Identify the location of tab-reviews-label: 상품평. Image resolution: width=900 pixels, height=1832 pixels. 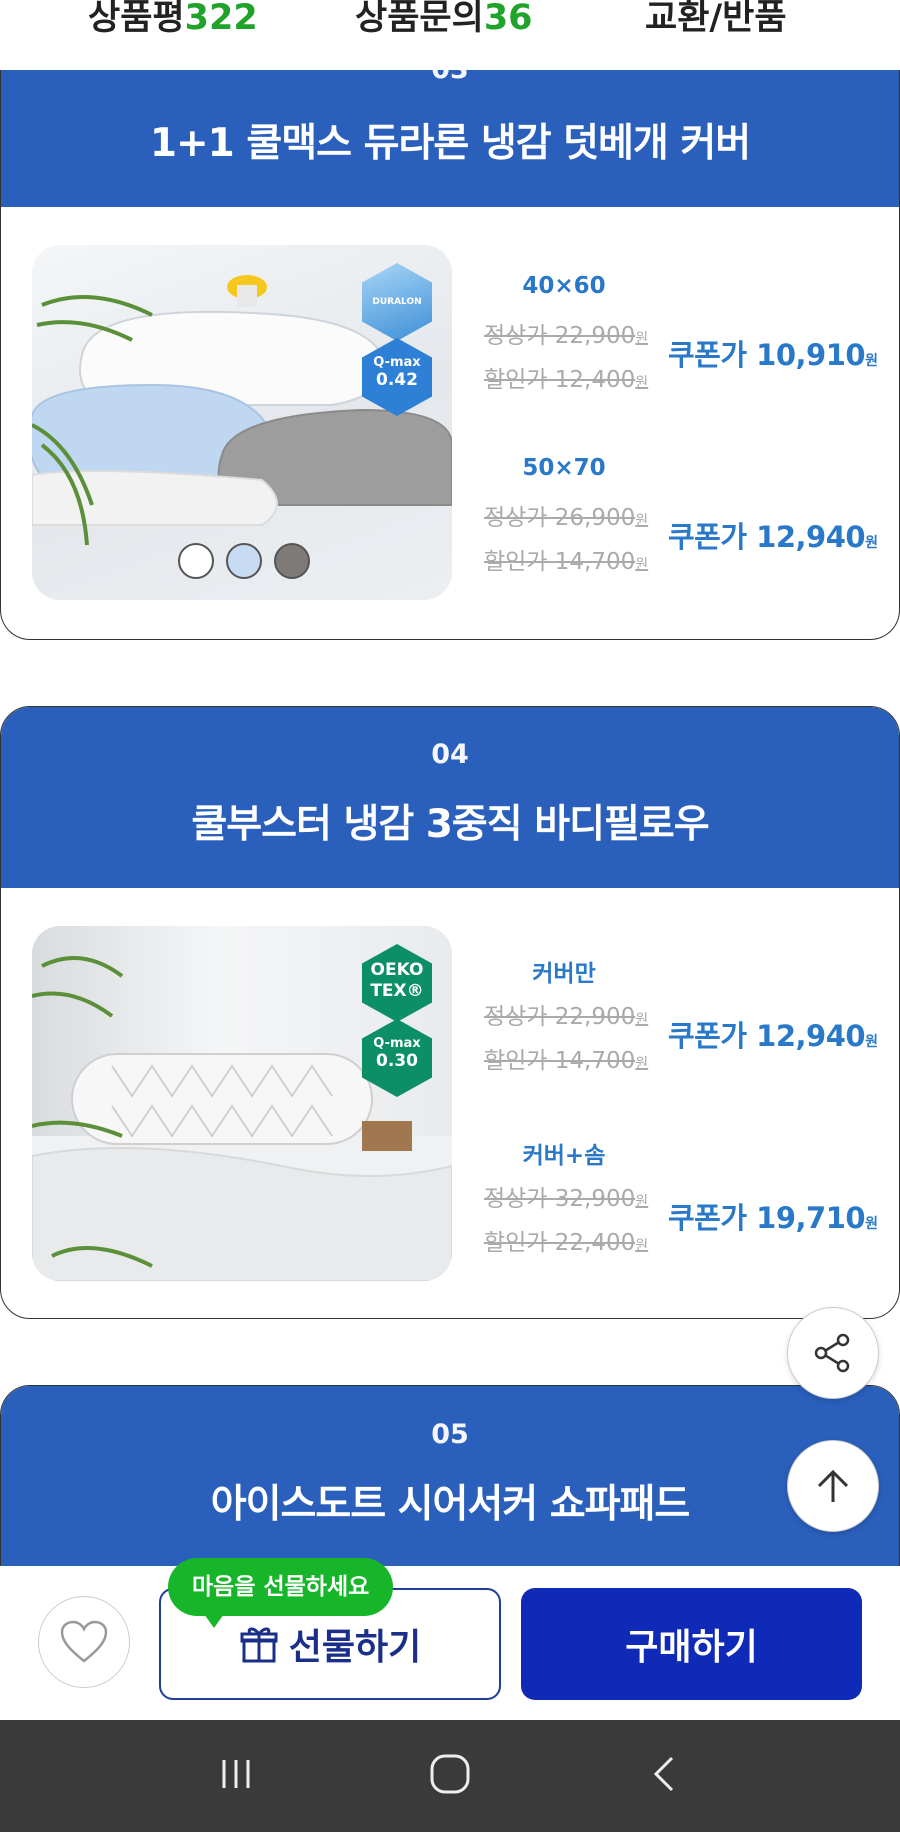
(136, 19).